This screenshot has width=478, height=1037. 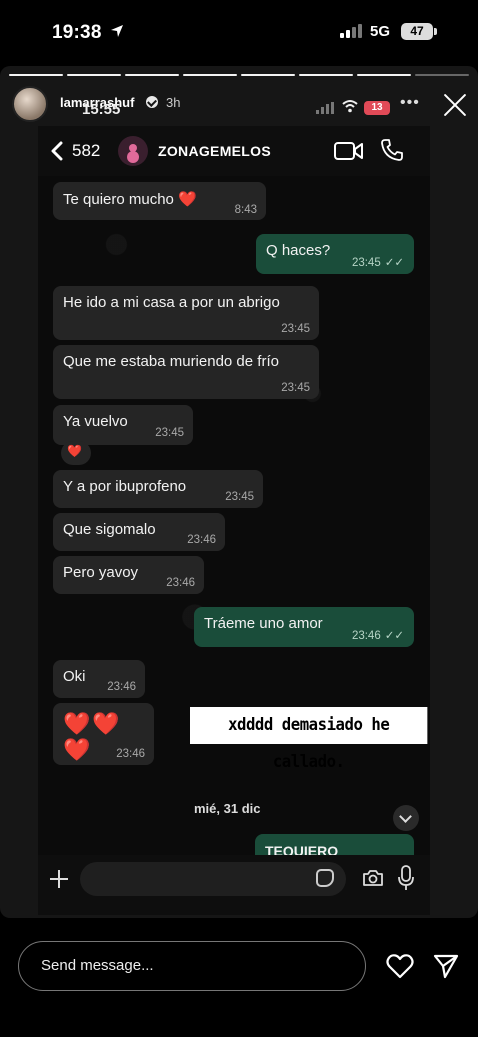 What do you see at coordinates (133, 151) in the screenshot?
I see `group-avatar` at bounding box center [133, 151].